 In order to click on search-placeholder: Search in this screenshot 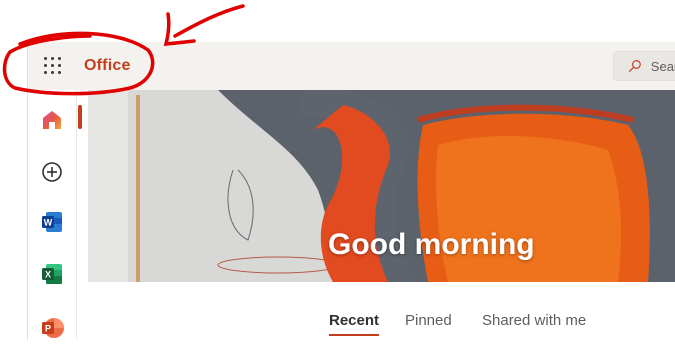, I will do `click(662, 66)`.